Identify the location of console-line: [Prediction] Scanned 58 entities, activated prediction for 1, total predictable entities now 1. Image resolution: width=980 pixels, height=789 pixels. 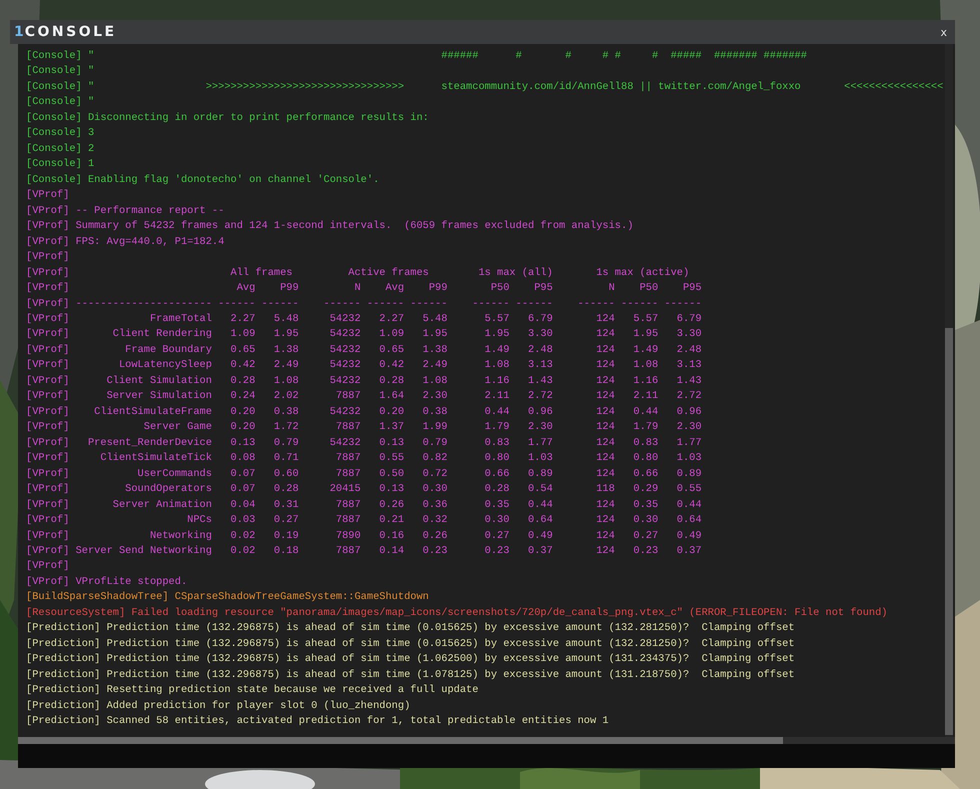
(317, 722).